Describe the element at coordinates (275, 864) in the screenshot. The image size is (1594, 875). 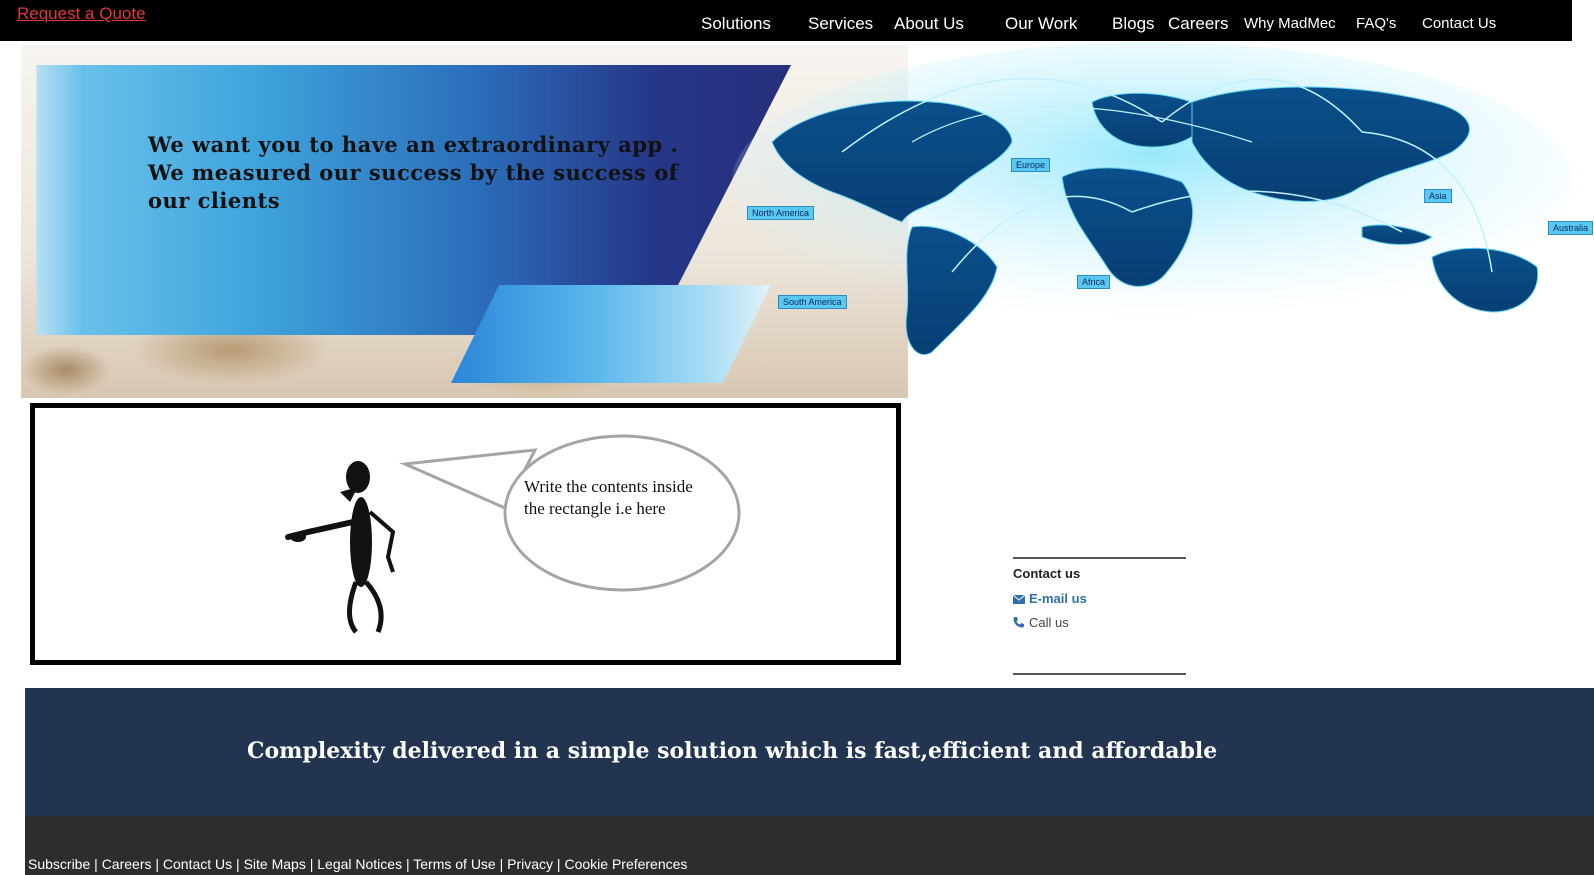
I see `footer-link-site-maps: Site Maps` at that location.